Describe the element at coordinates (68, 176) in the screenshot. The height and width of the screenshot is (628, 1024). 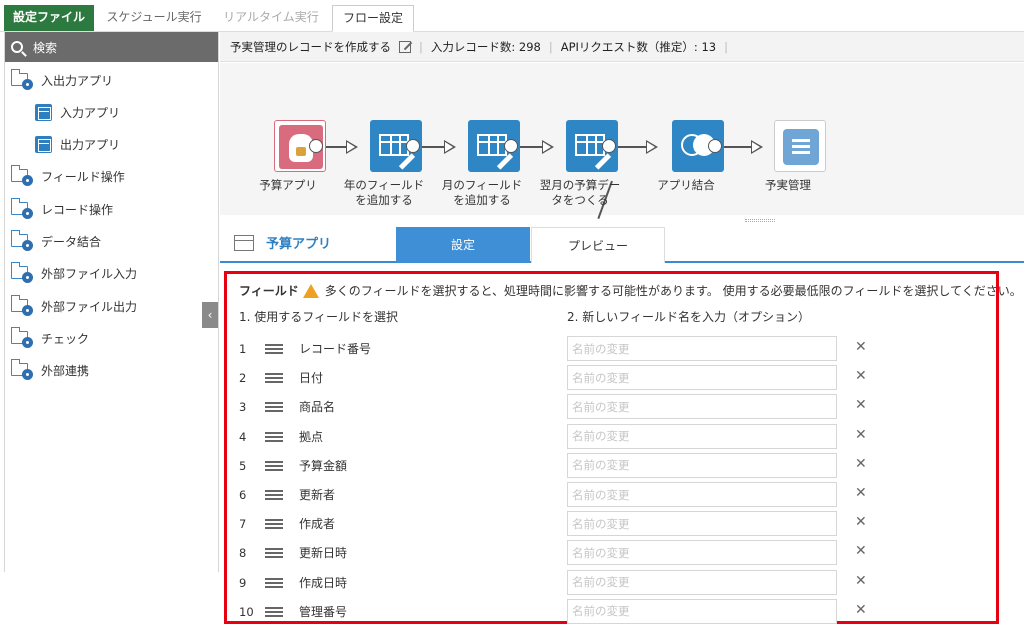
I see `sidebar-item-field-ops: フィールド操作` at that location.